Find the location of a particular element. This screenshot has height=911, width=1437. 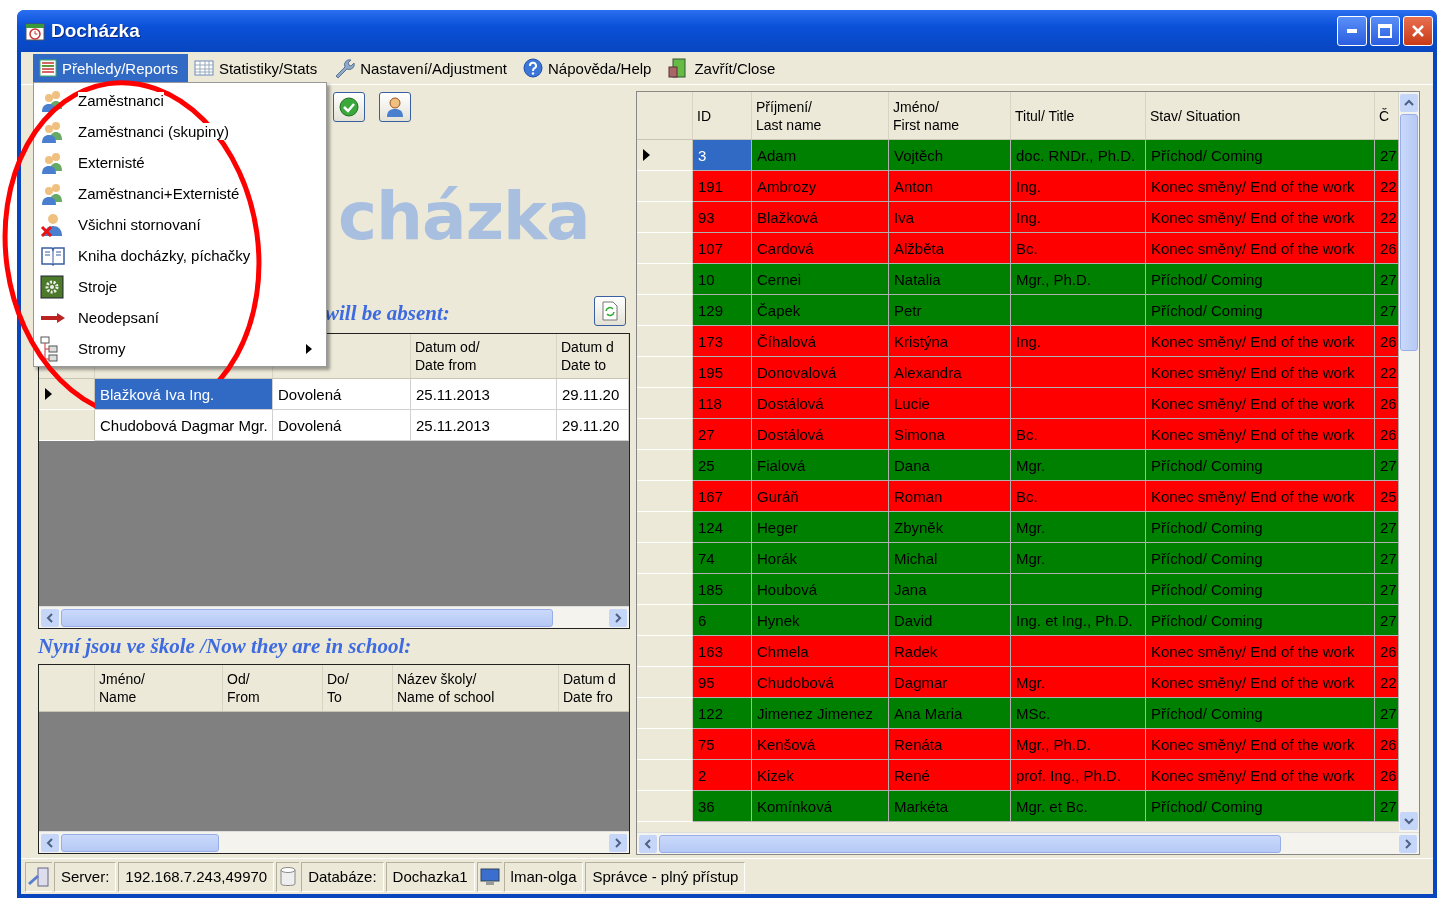

table-cell: Iva is located at coordinates (950, 217).